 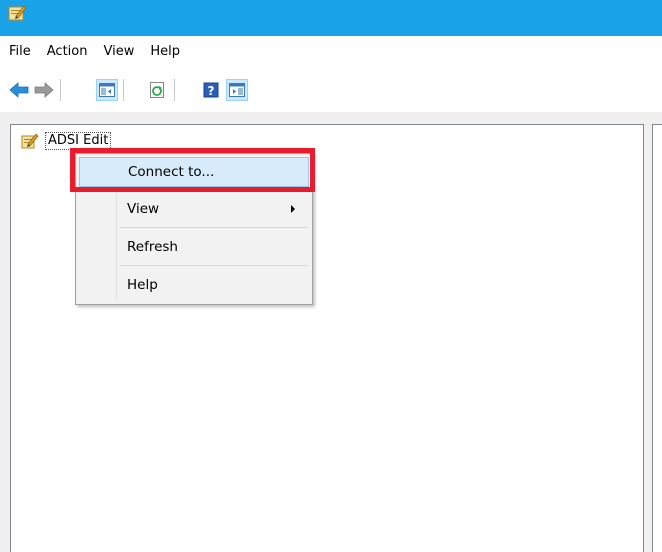 I want to click on details-pane, so click(x=657, y=338).